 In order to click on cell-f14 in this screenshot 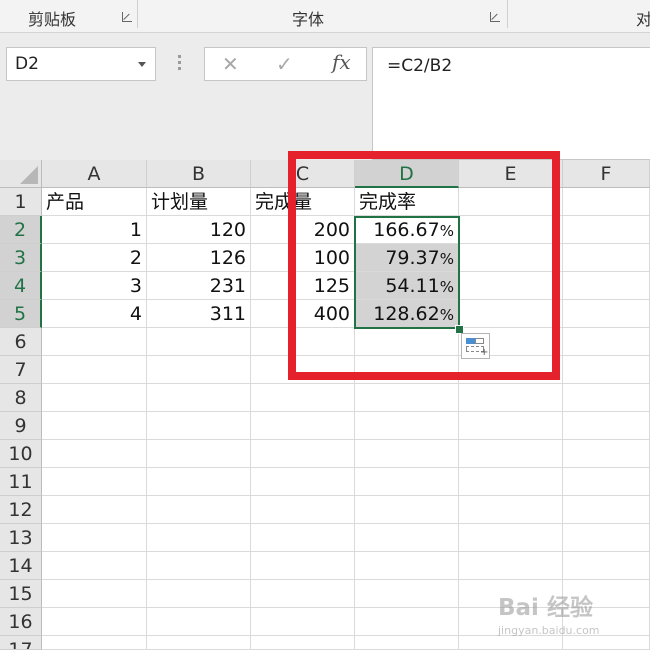, I will do `click(606, 566)`.